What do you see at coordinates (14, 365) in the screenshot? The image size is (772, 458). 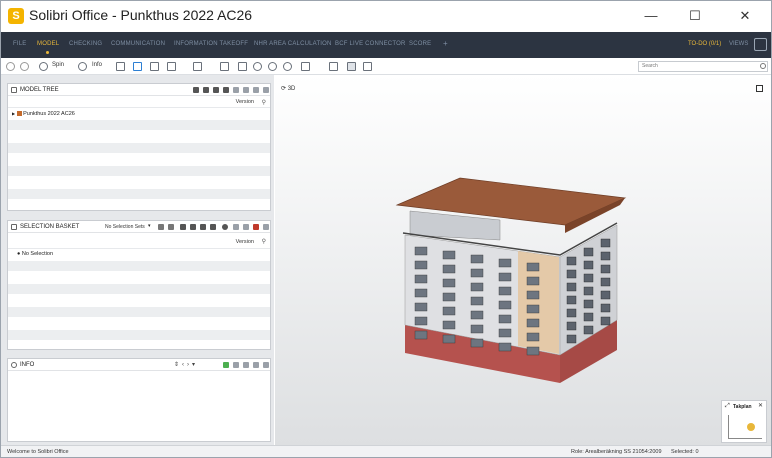 I see `info-panel-icon` at bounding box center [14, 365].